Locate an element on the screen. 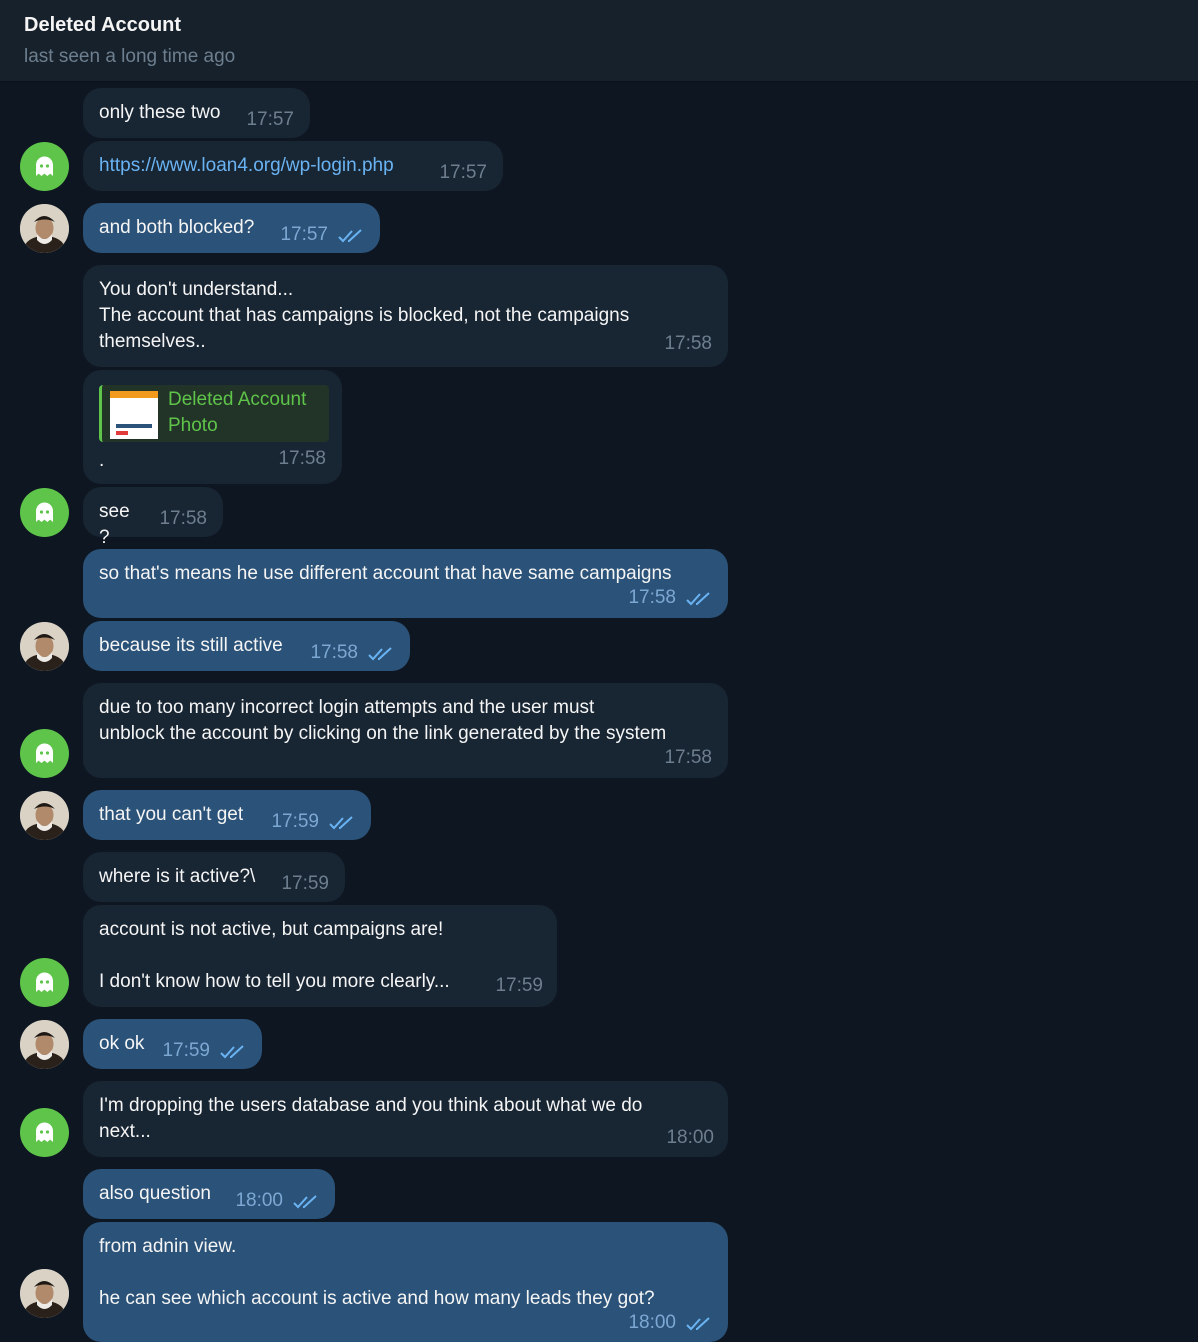  message-bubble: 17:57 https://www.loan4.org/wp-login.php is located at coordinates (293, 166).